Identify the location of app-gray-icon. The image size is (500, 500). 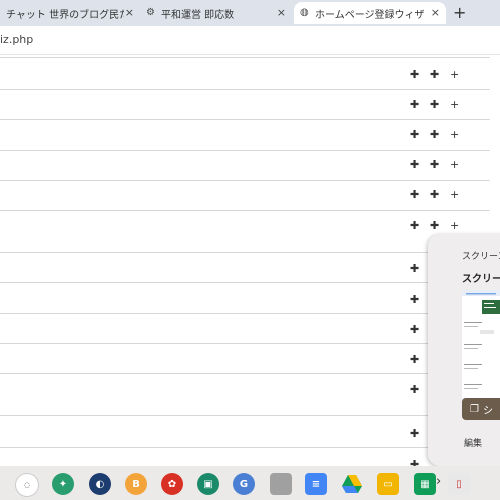
(281, 484).